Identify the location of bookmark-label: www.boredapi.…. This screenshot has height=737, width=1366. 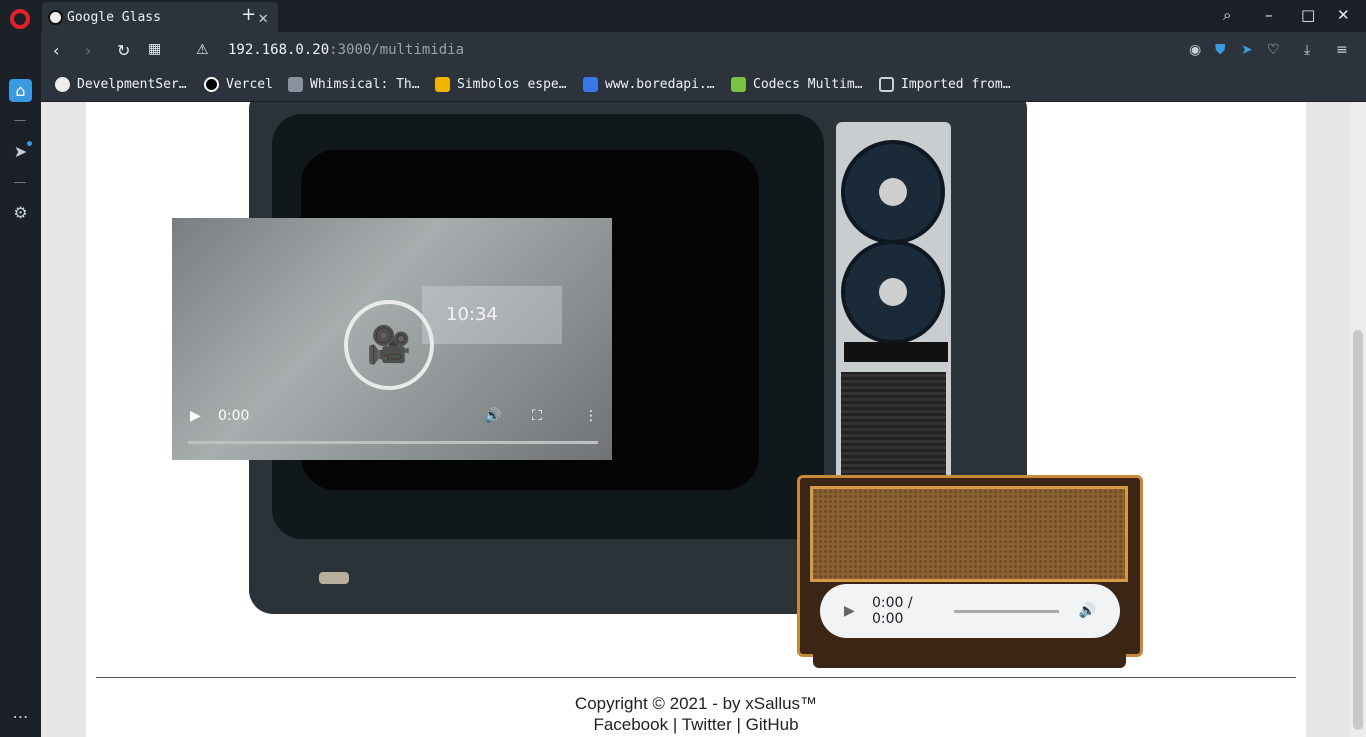
(660, 84).